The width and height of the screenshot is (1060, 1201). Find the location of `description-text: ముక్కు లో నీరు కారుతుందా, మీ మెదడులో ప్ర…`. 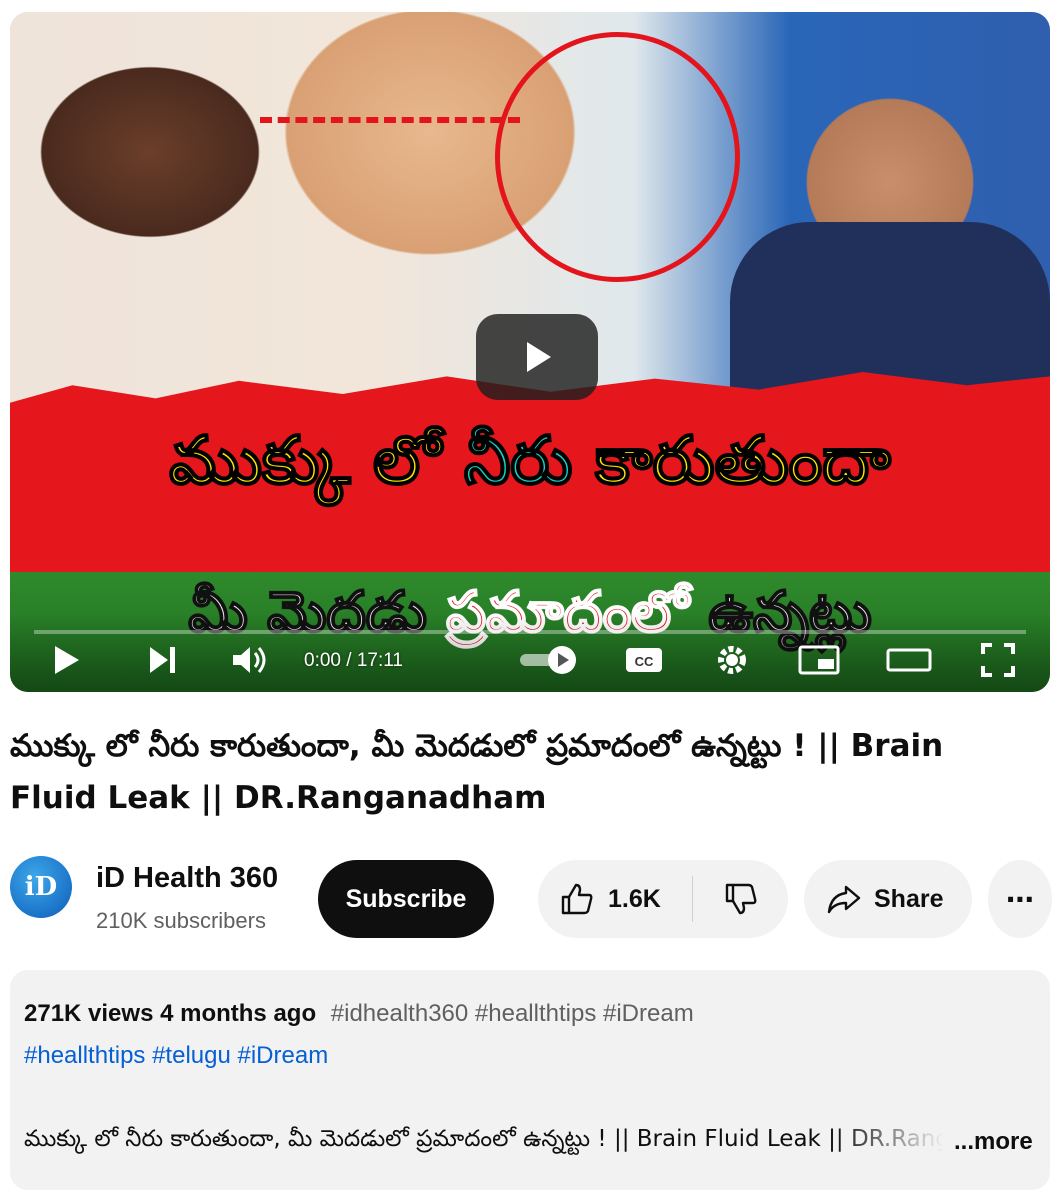

description-text: ముక్కు లో నీరు కారుతుందా, మీ మెదడులో ప్ర… is located at coordinates (484, 1139).